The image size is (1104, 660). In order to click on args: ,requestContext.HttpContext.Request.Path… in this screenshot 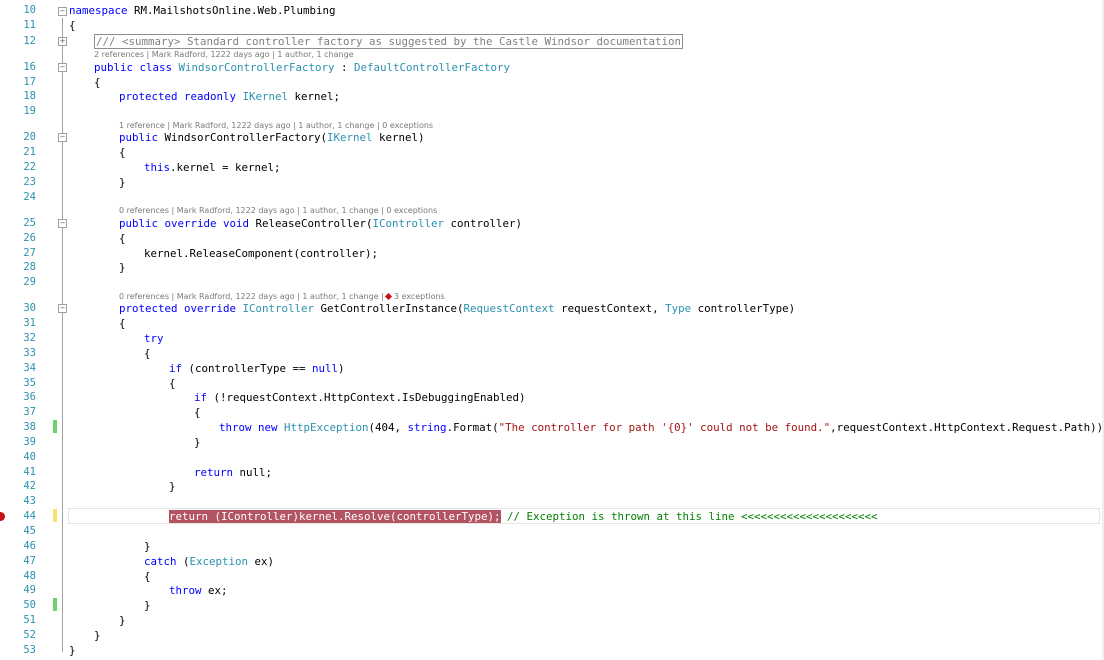, I will do `click(967, 427)`.